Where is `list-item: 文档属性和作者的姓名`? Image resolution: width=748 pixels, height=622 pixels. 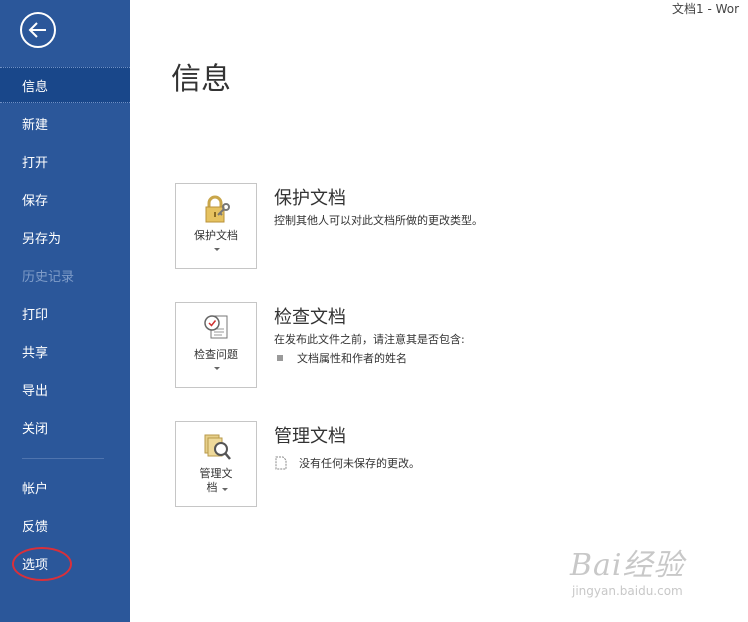 list-item: 文档属性和作者的姓名 is located at coordinates (342, 358).